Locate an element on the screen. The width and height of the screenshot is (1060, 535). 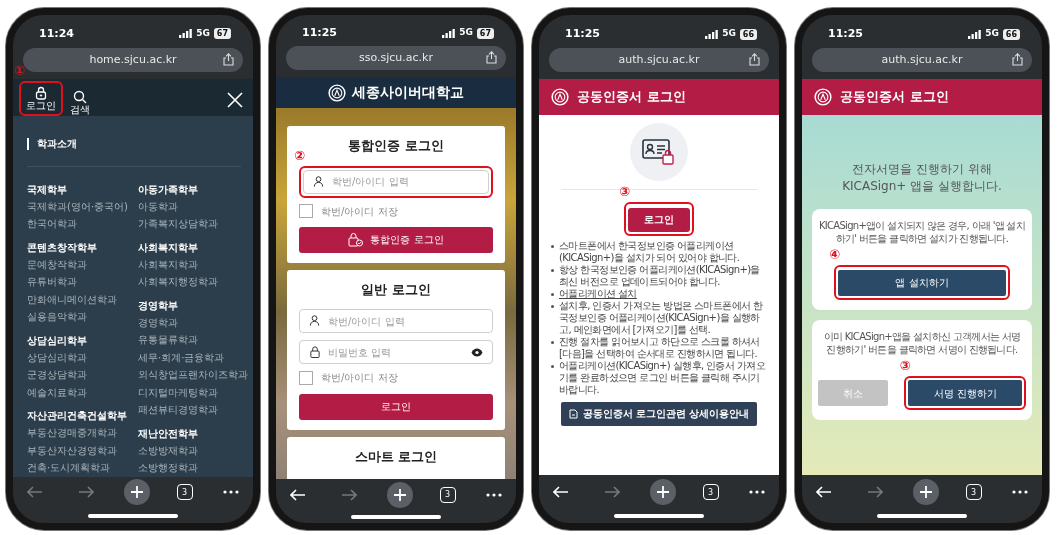
guide-button: 공동인증서 로그인관련 상세이용안내 is located at coordinates (659, 413).